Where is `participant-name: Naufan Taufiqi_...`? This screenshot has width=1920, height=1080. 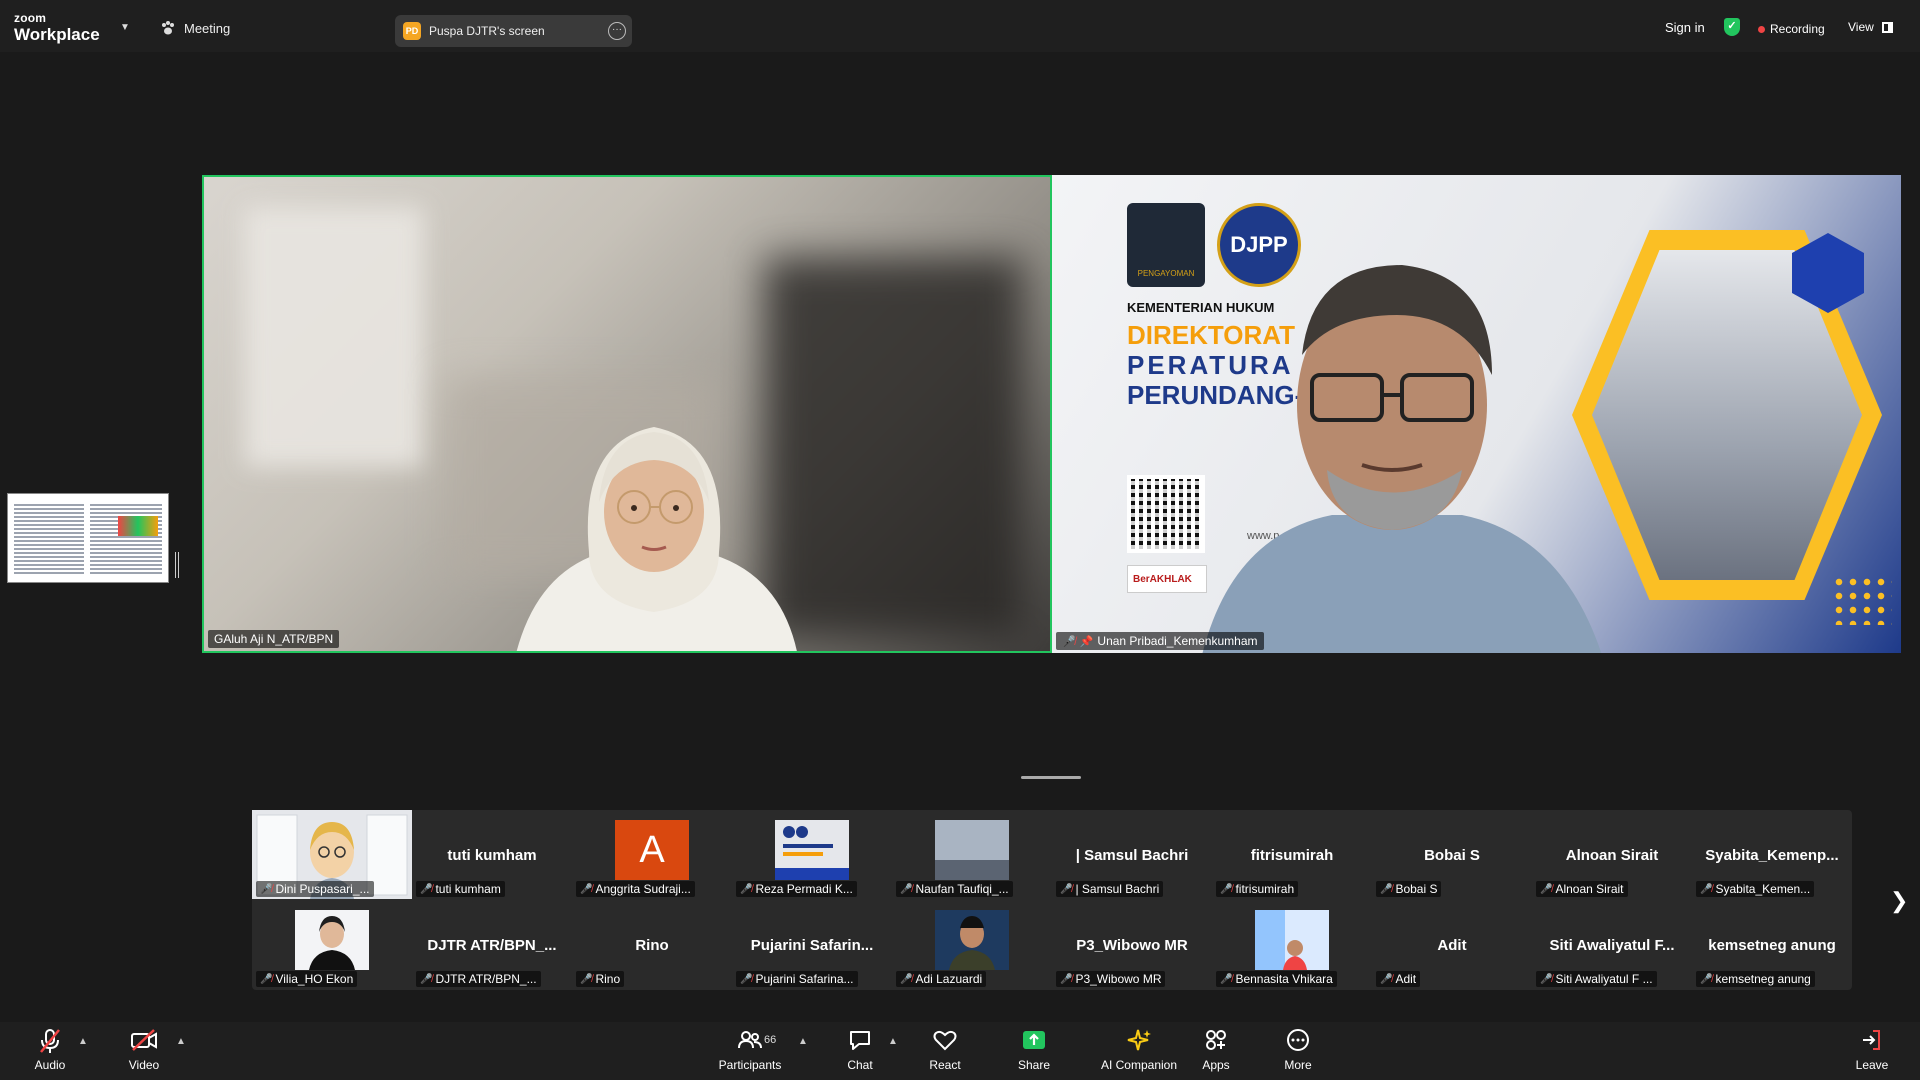 participant-name: Naufan Taufiqi_... is located at coordinates (962, 889).